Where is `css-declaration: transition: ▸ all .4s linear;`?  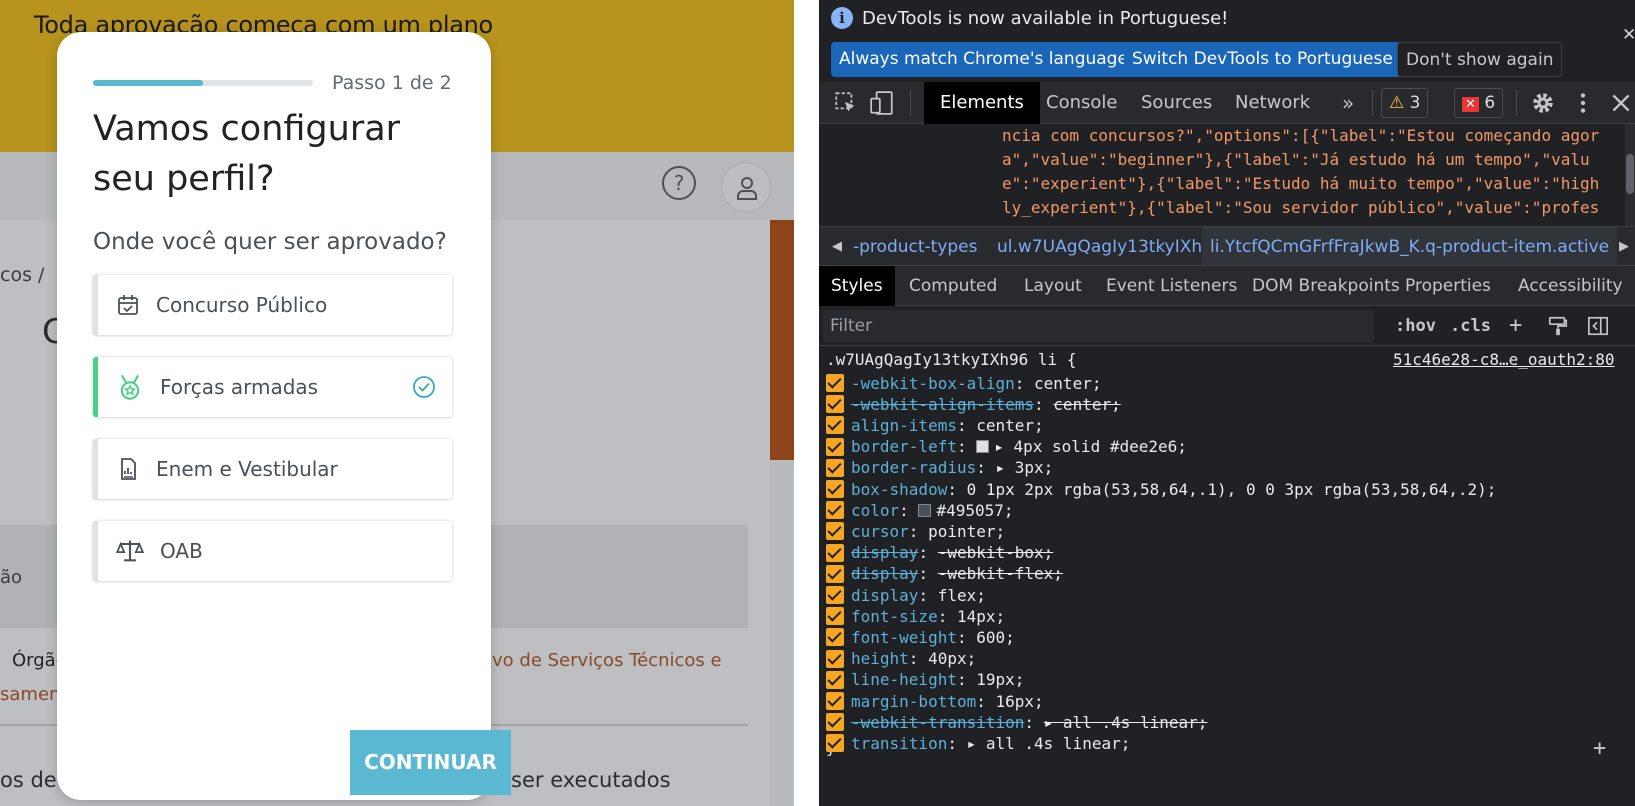
css-declaration: transition: ▸ all .4s linear; is located at coordinates (978, 743).